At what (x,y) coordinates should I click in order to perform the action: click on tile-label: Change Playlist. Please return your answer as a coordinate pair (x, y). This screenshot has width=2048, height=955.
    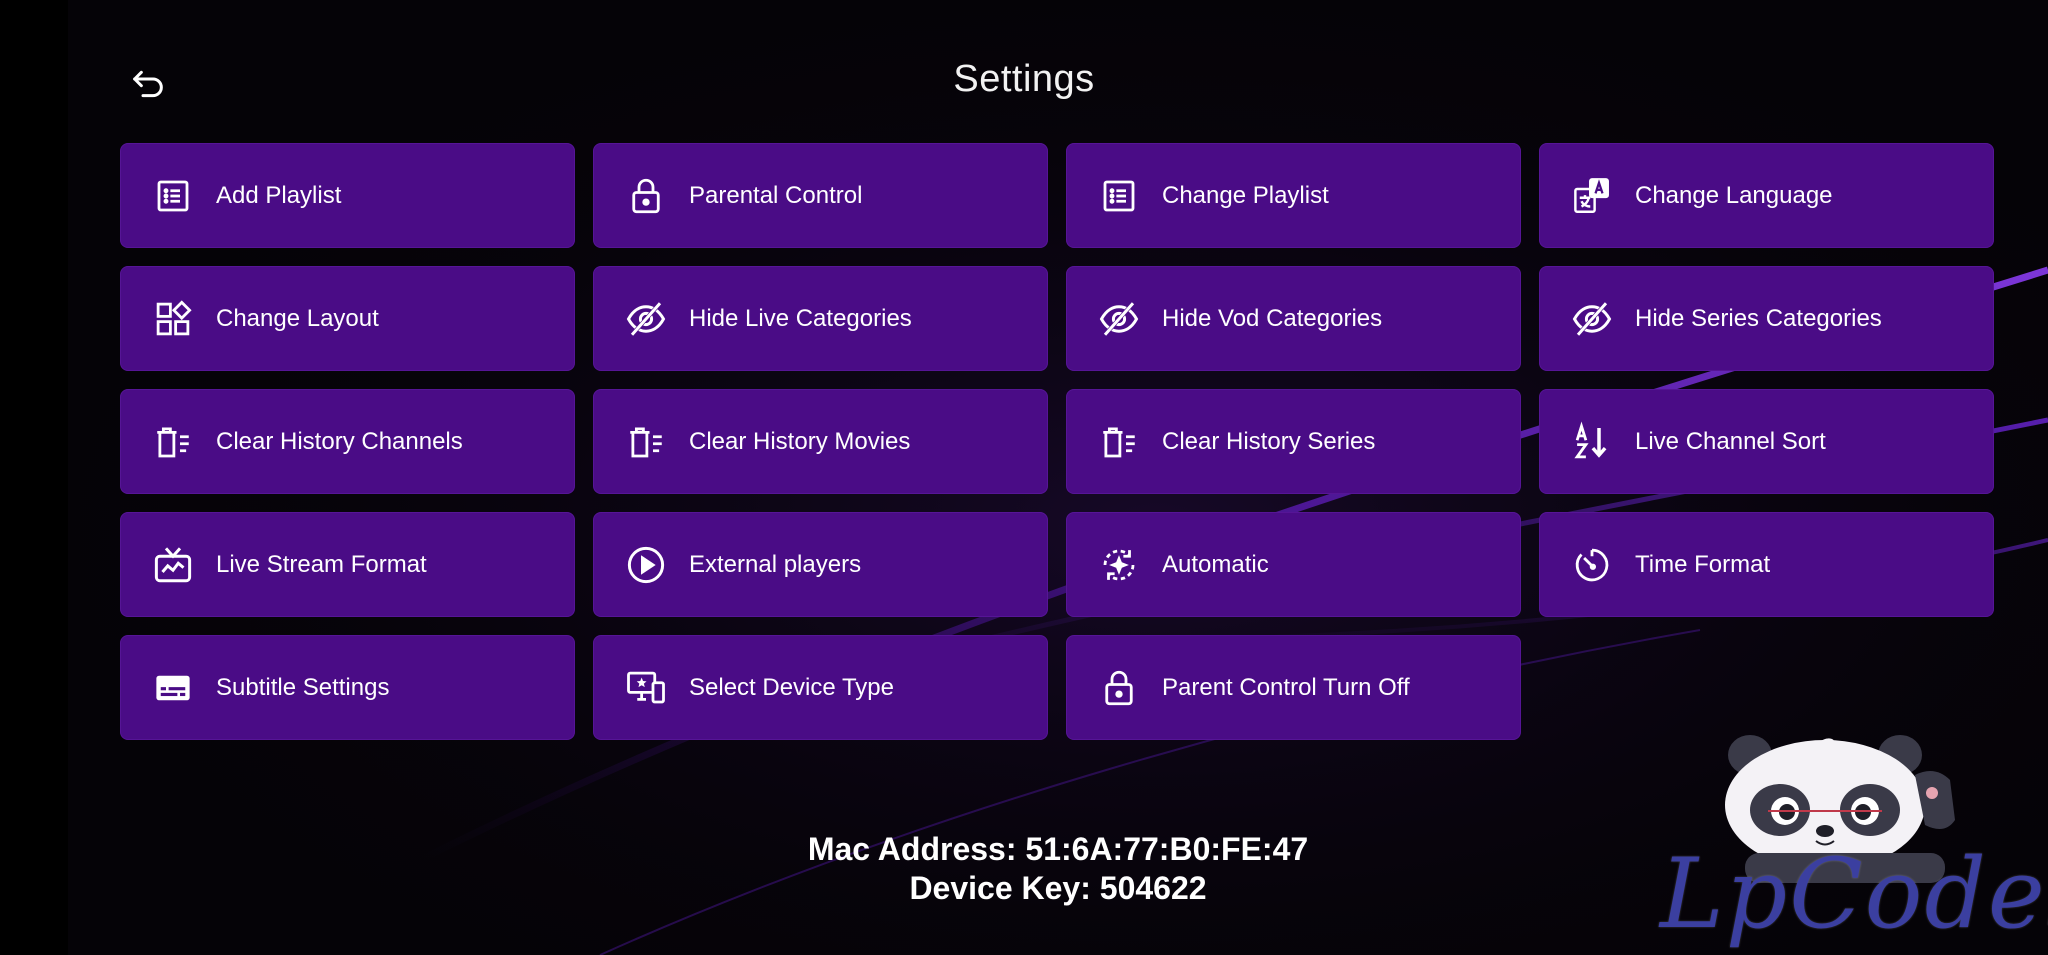
    Looking at the image, I should click on (1245, 195).